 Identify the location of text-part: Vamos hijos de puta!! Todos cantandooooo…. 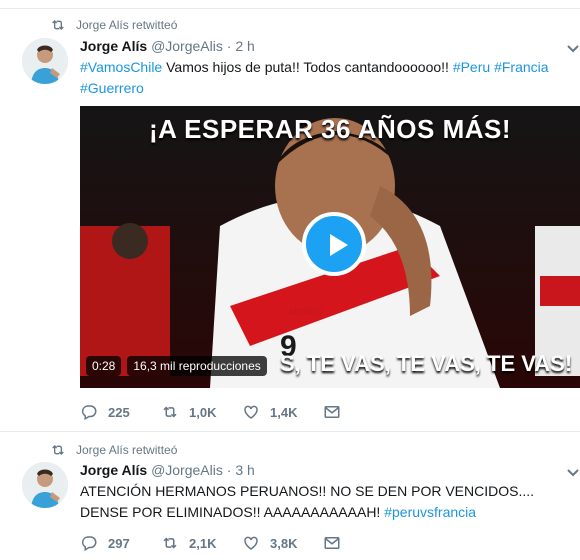
(307, 67).